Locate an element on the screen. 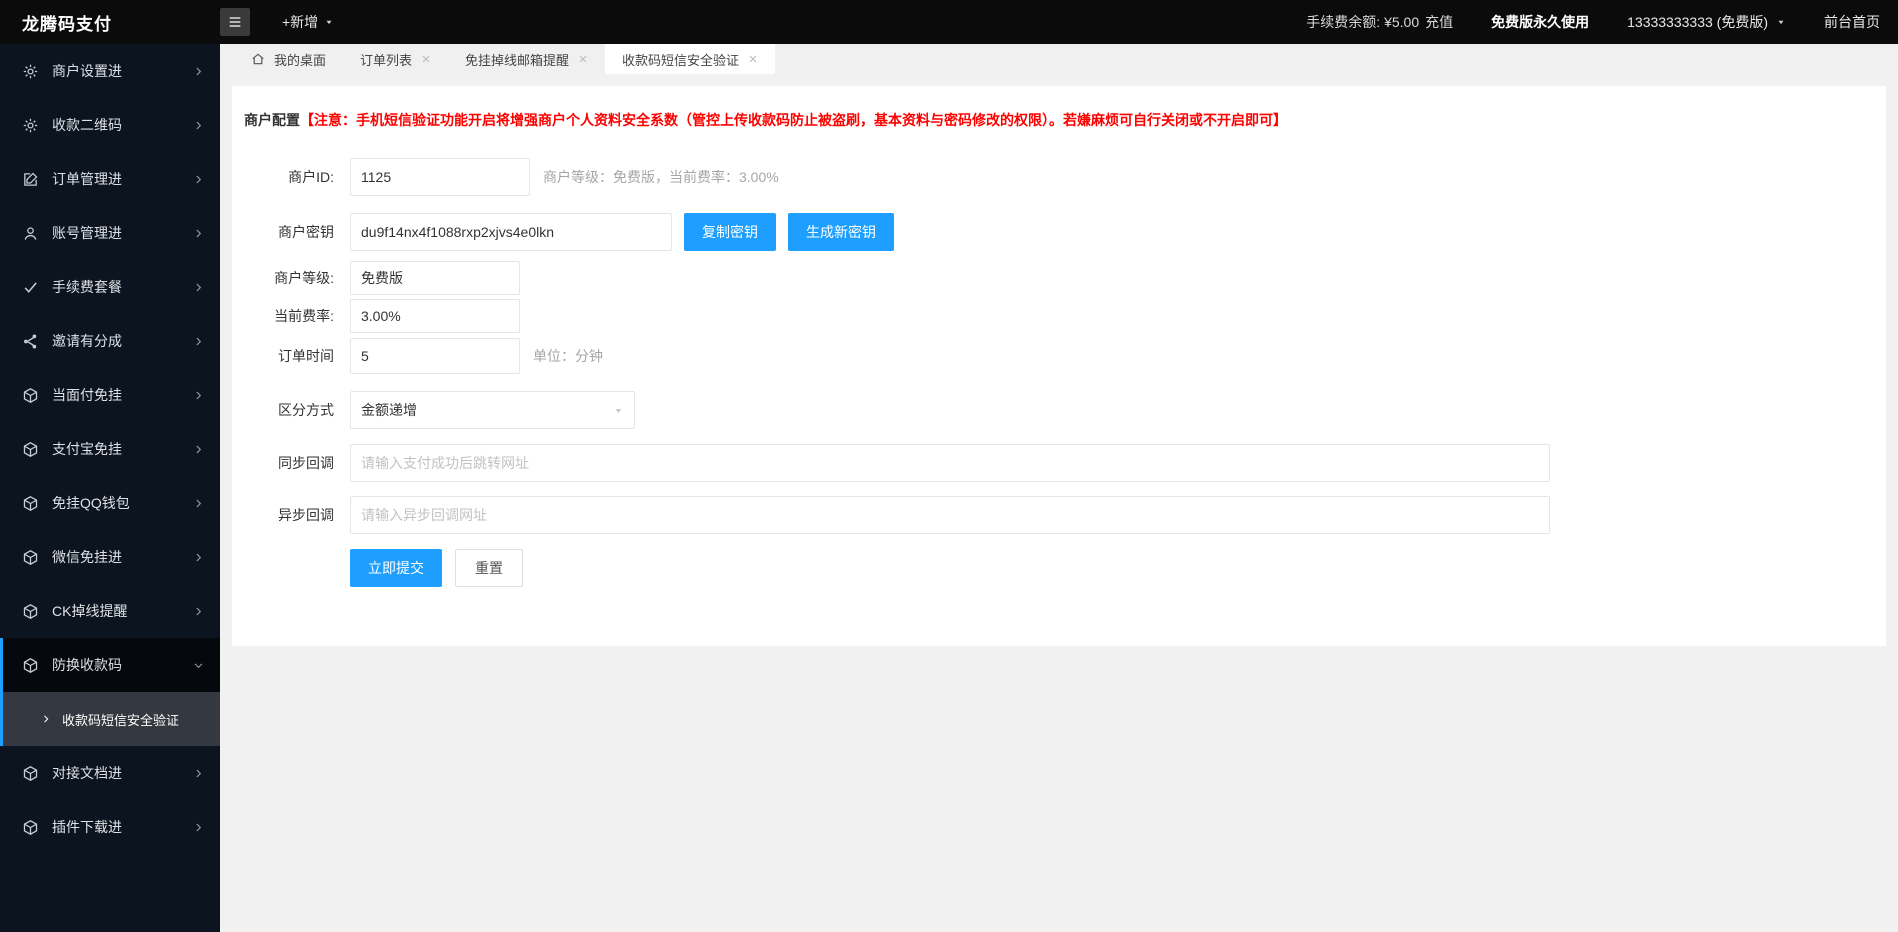  sidebar-item-5: 邀请有分成 is located at coordinates (110, 341).